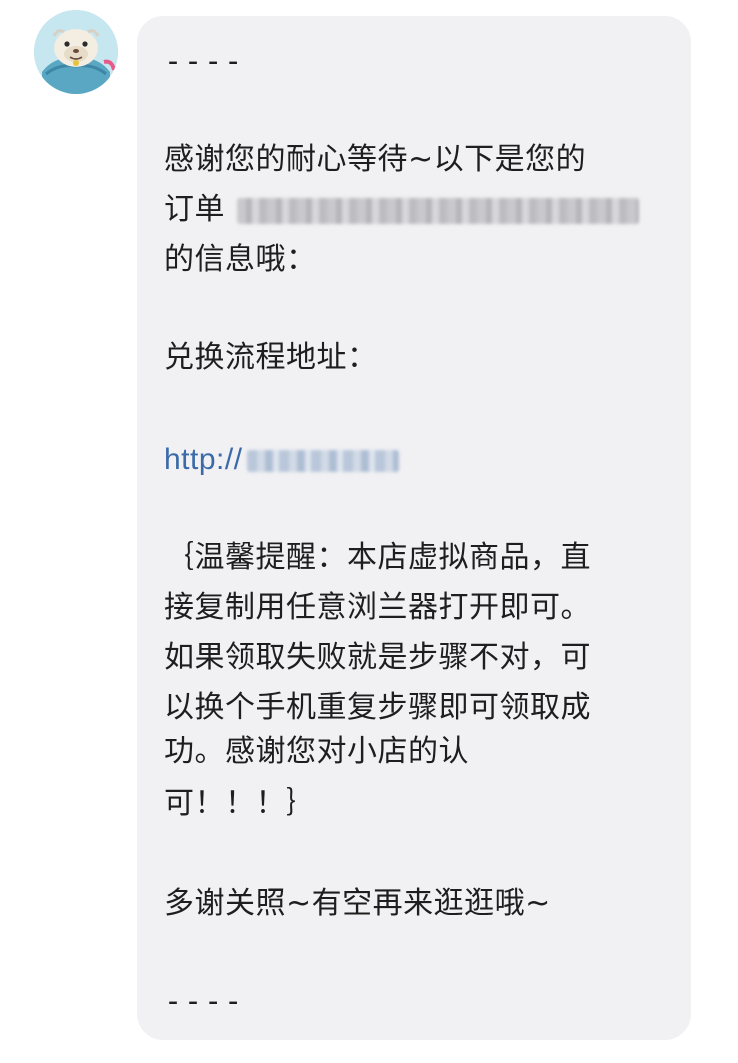 The height and width of the screenshot is (1063, 738). Describe the element at coordinates (357, 903) in the screenshot. I see `message-line-farewell: 多谢关照~有空再来逛逛哦~` at that location.